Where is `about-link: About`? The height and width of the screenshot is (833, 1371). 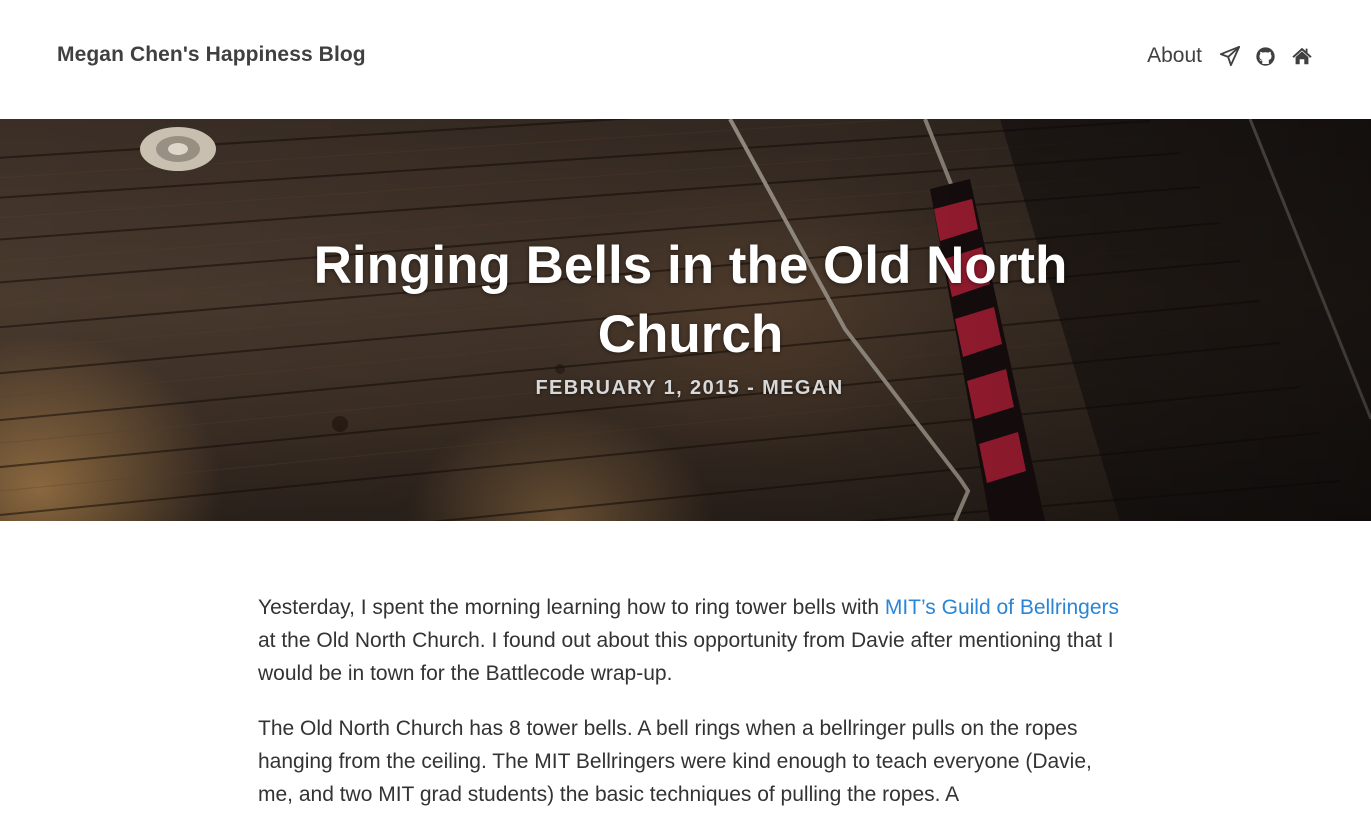
about-link: About is located at coordinates (1174, 56).